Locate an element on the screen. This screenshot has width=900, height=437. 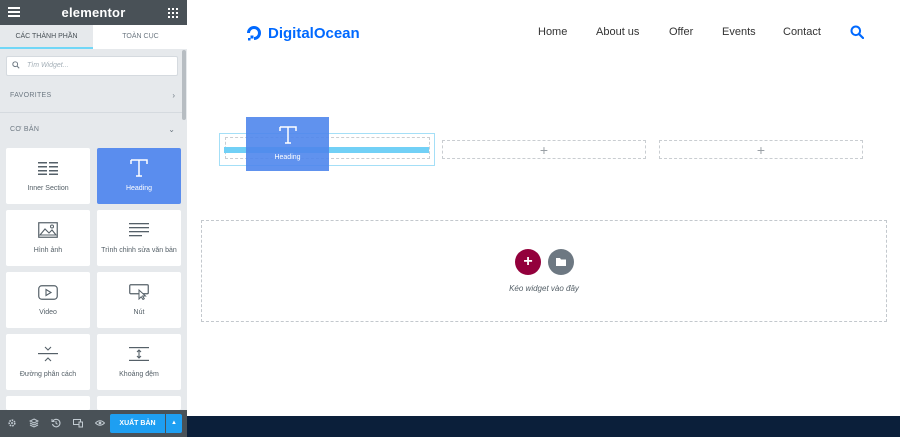
widget-video: Video is located at coordinates (48, 300).